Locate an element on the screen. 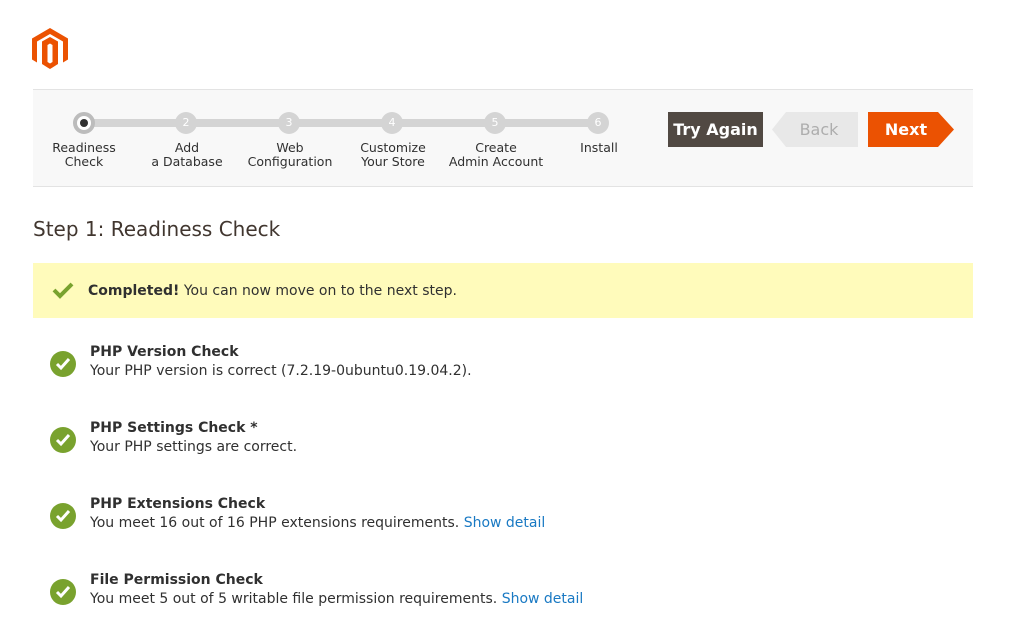 The height and width of the screenshot is (625, 1023). step-3-indicator: 3 is located at coordinates (289, 123).